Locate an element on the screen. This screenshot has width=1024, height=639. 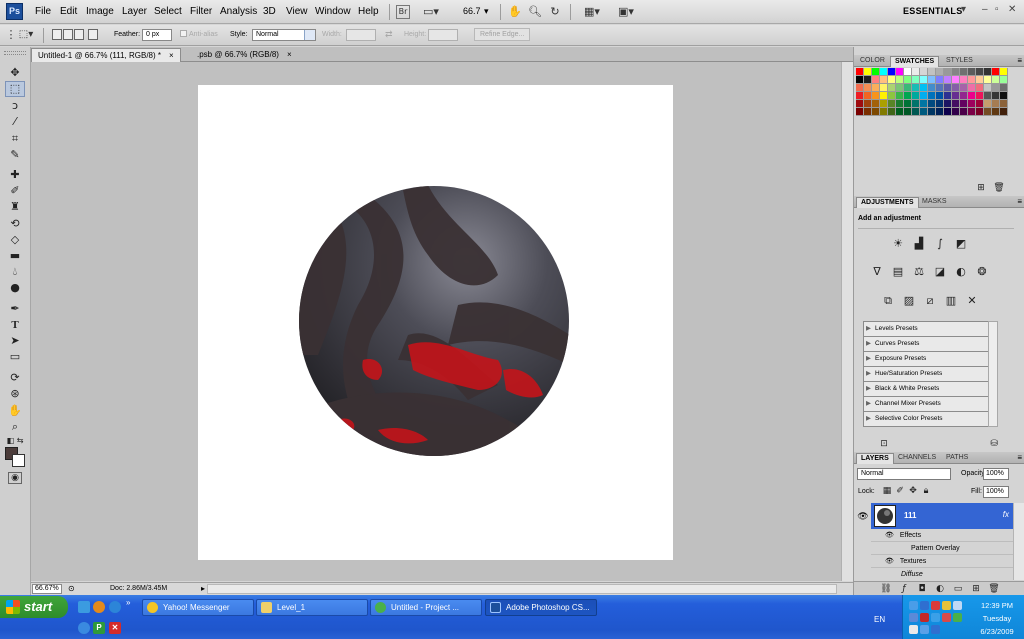
selective-color-icon: ✕ is located at coordinates (972, 301).